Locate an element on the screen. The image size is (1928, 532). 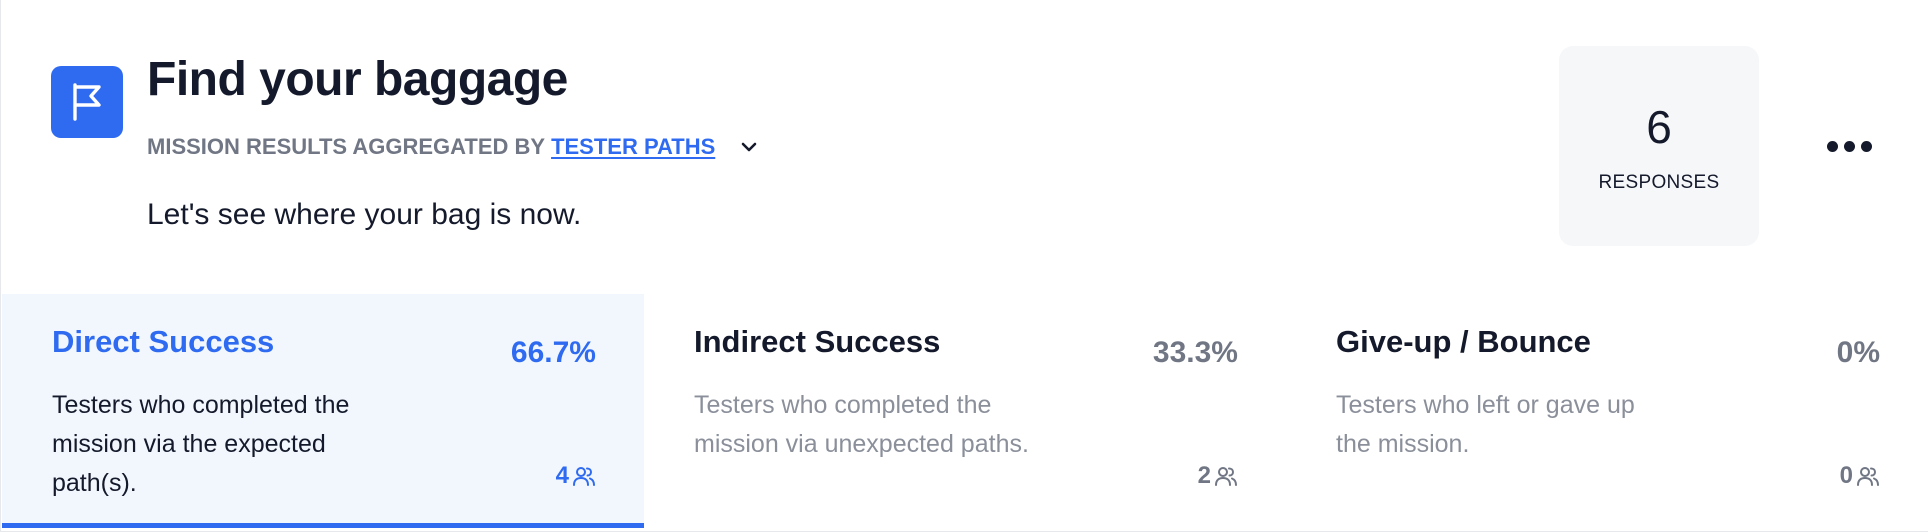
card-tester-count: 2 is located at coordinates (1218, 476).